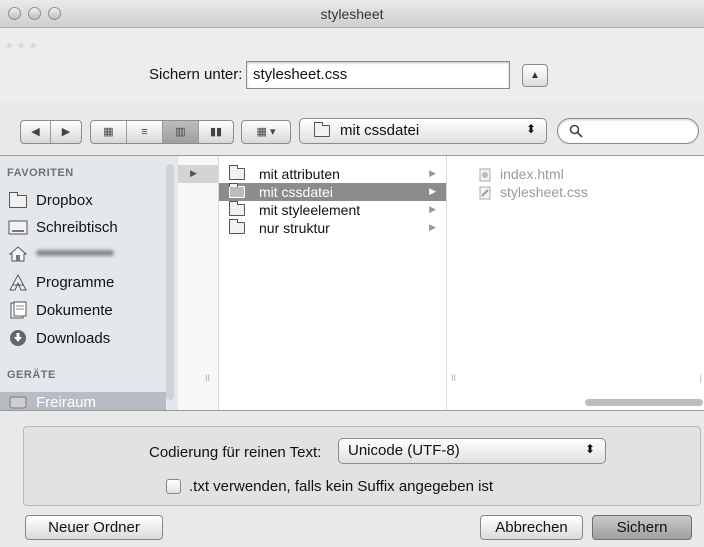 Image resolution: width=704 pixels, height=547 pixels. What do you see at coordinates (485, 175) in the screenshot?
I see `html-file-icon` at bounding box center [485, 175].